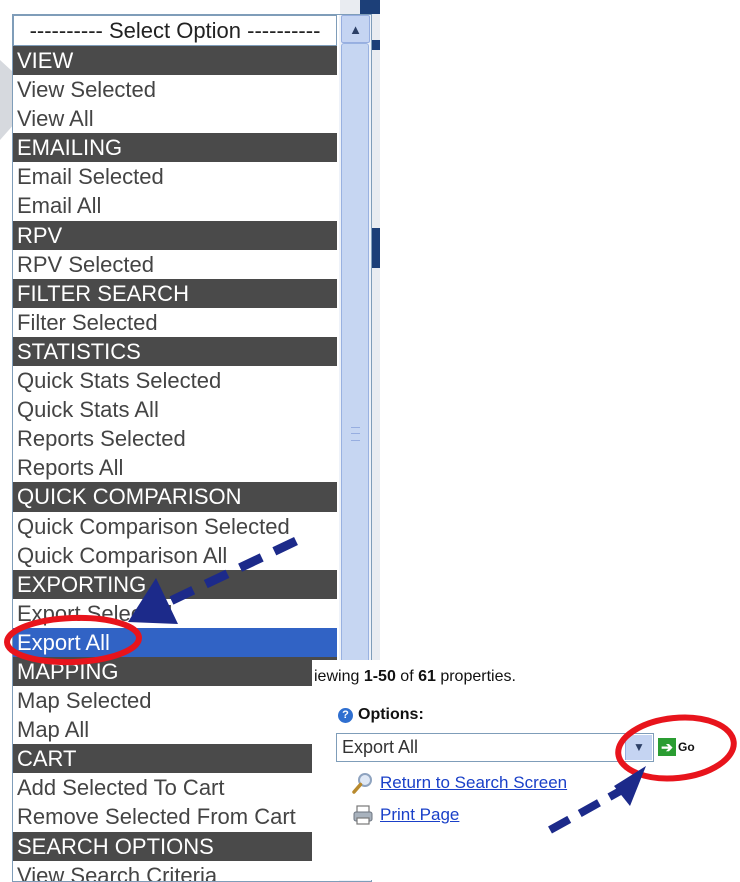  Describe the element at coordinates (175, 759) in the screenshot. I see `option-group-header: CART` at that location.